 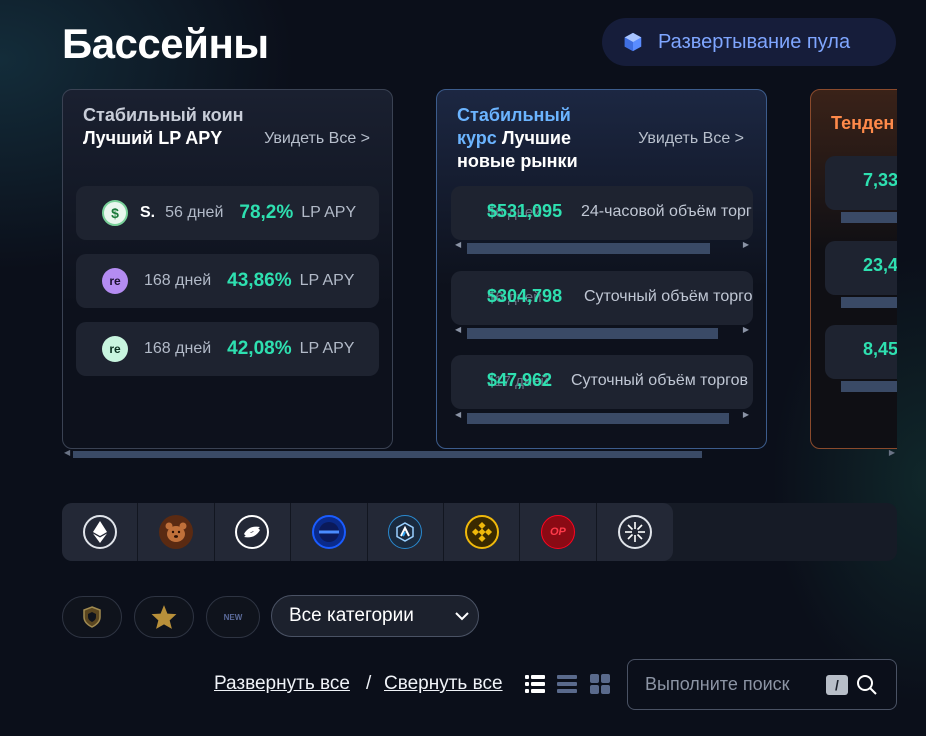 I want to click on chain-bear, so click(x=176, y=532).